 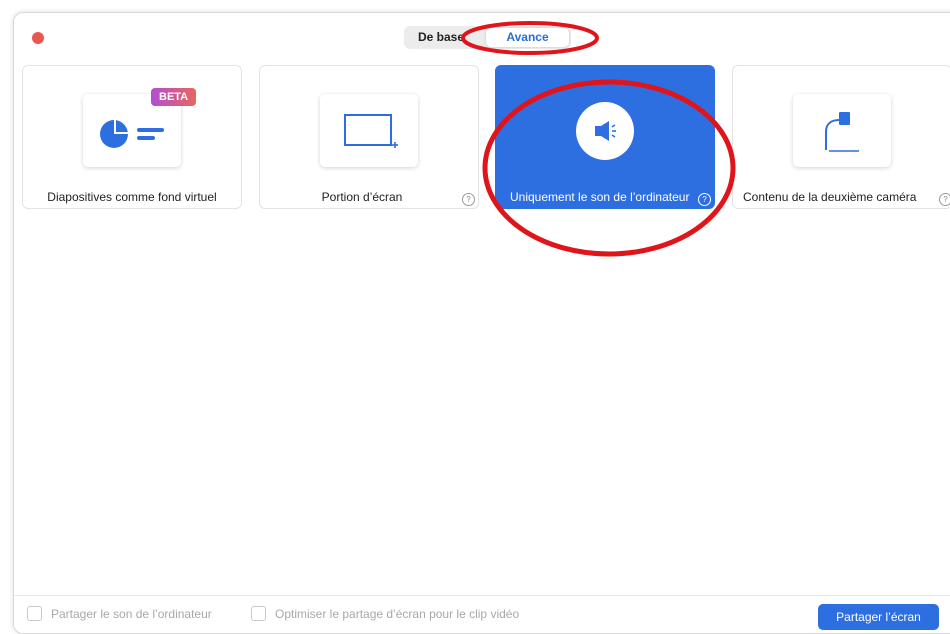 I want to click on option-card-second-camera: Contenu de la deuxième caméra ?, so click(x=841, y=137).